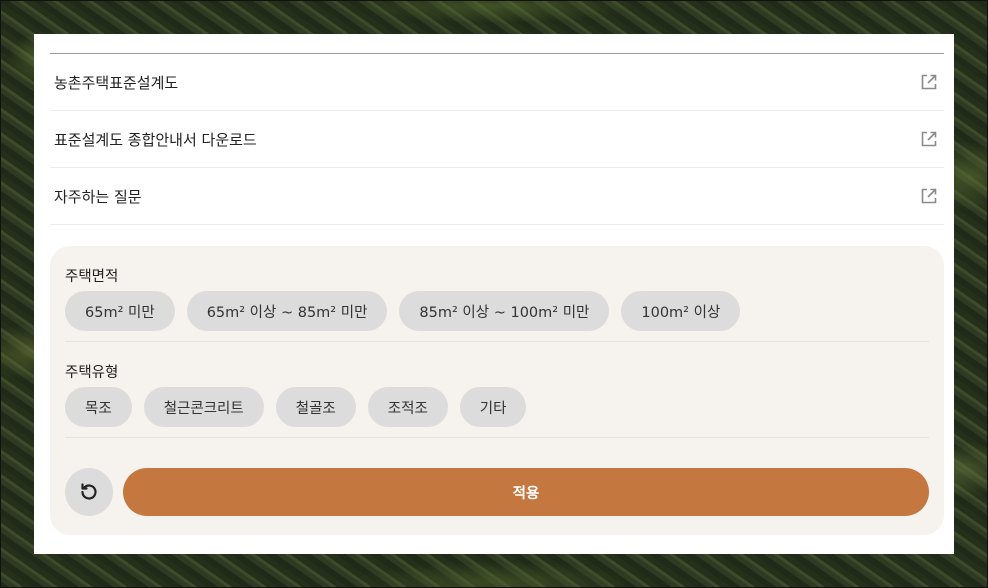 Image resolution: width=988 pixels, height=588 pixels. Describe the element at coordinates (526, 492) in the screenshot. I see `apply-button: 적용` at that location.